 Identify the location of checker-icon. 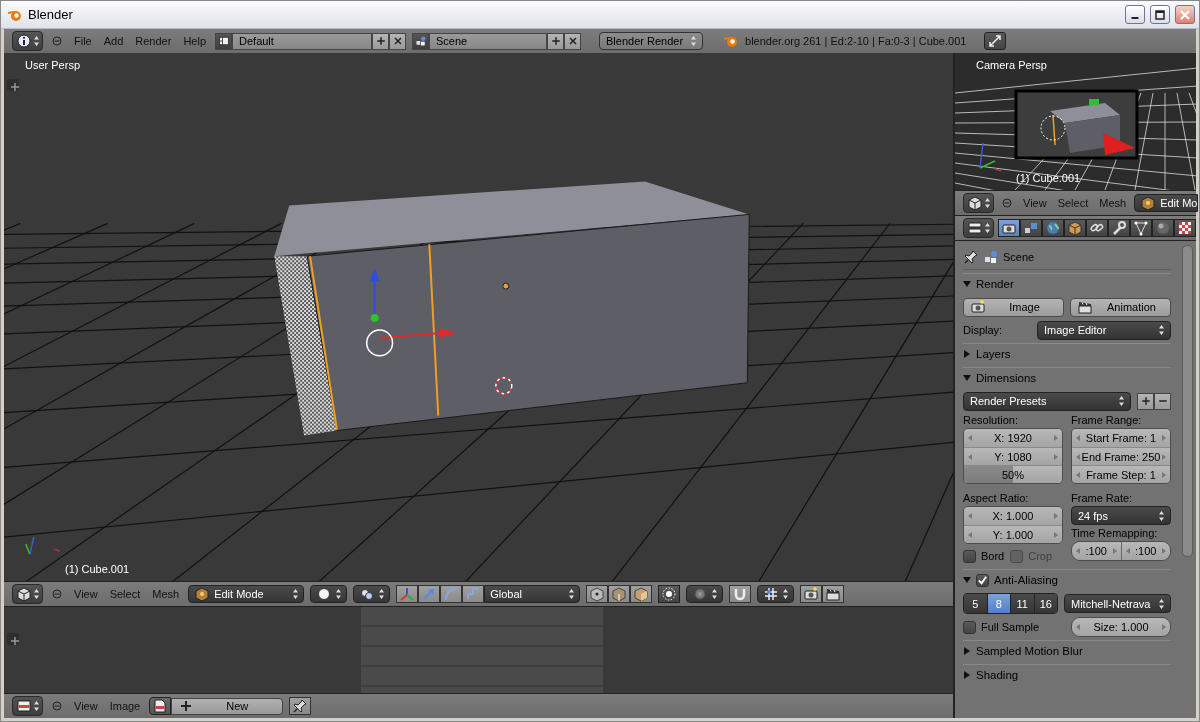
(1185, 228).